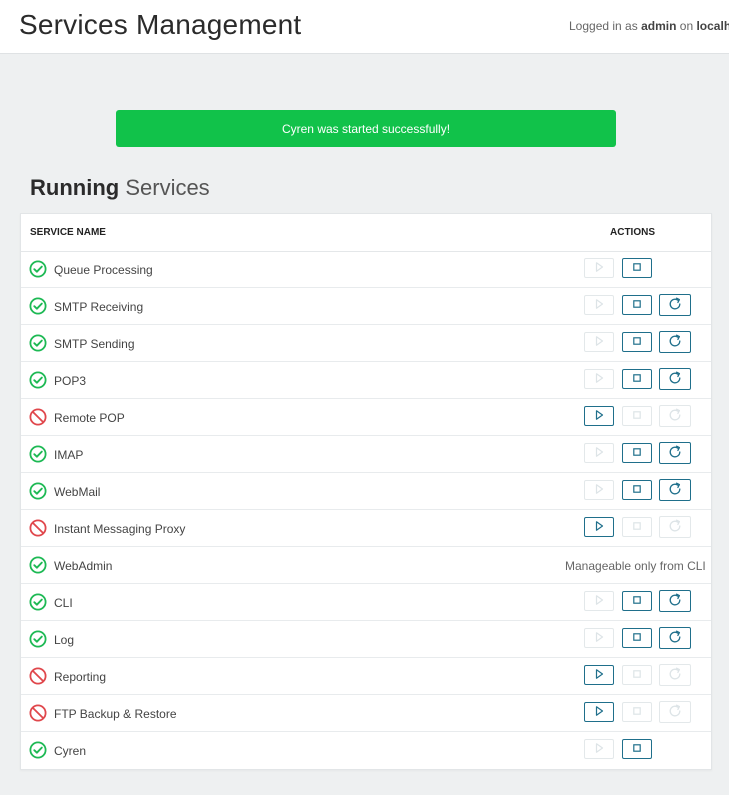 The image size is (729, 795). What do you see at coordinates (366, 417) in the screenshot?
I see `table-row: Remote POP` at bounding box center [366, 417].